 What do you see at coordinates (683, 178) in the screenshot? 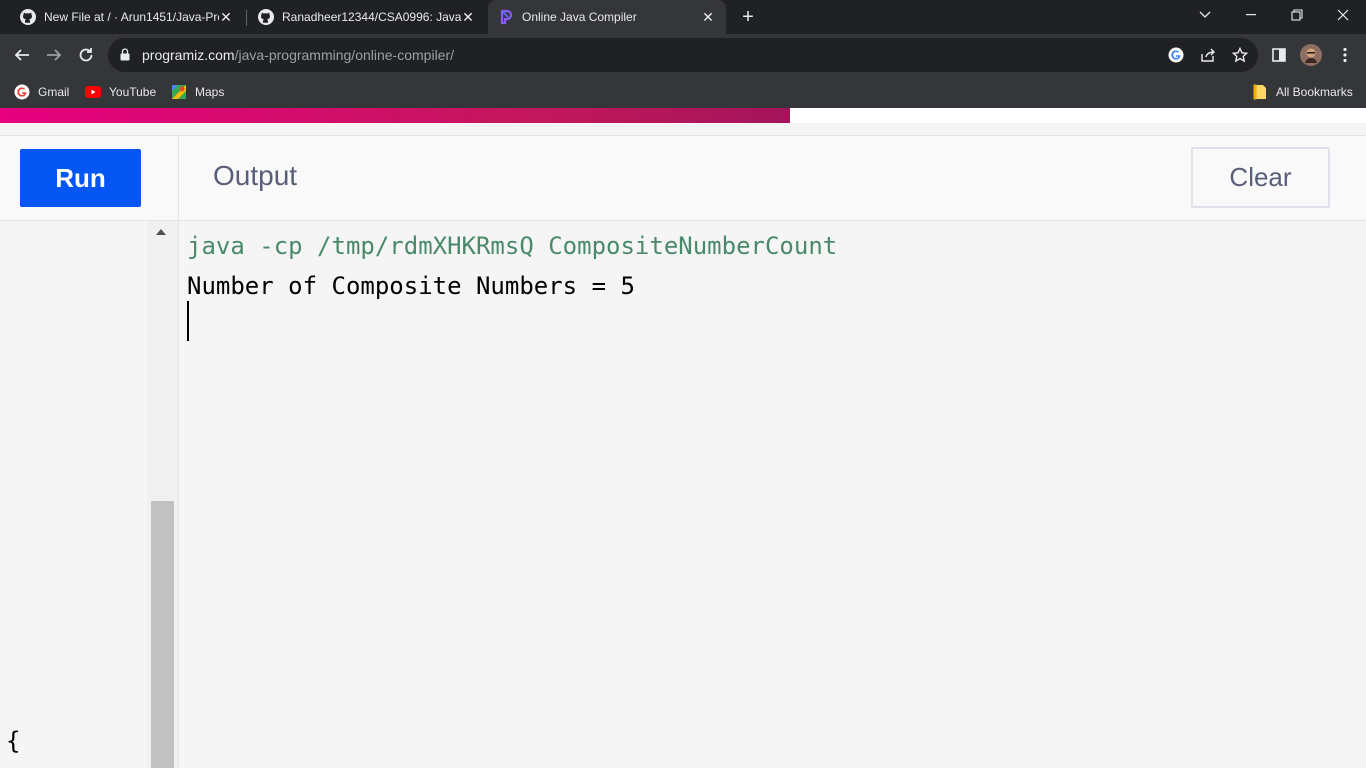
I see `compiler-header: Run Output Clear` at bounding box center [683, 178].